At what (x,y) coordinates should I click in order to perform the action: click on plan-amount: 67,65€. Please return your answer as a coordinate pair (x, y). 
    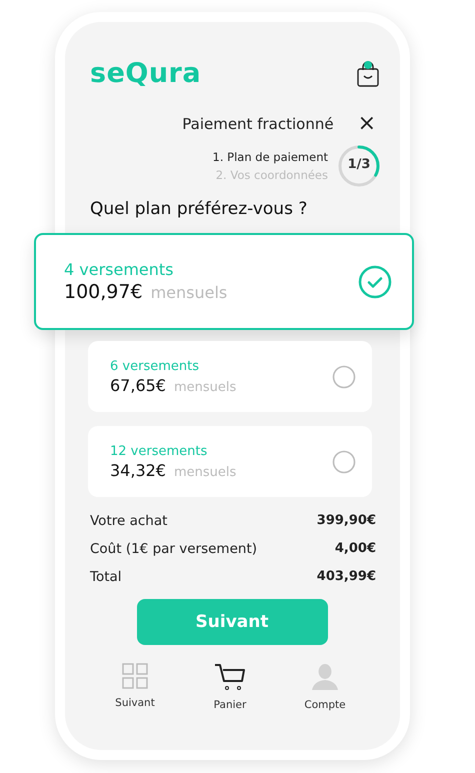
    Looking at the image, I should click on (138, 385).